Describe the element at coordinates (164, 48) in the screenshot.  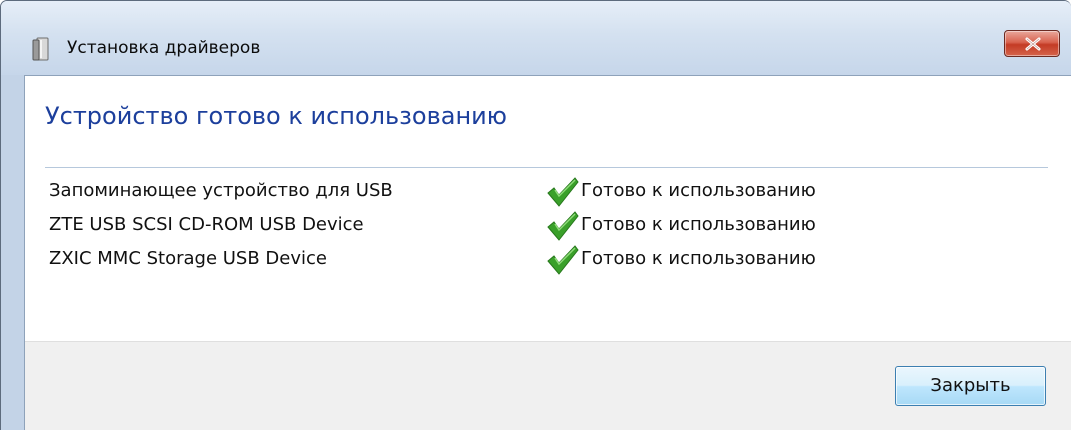
I see `window-title: Установка драйверов` at that location.